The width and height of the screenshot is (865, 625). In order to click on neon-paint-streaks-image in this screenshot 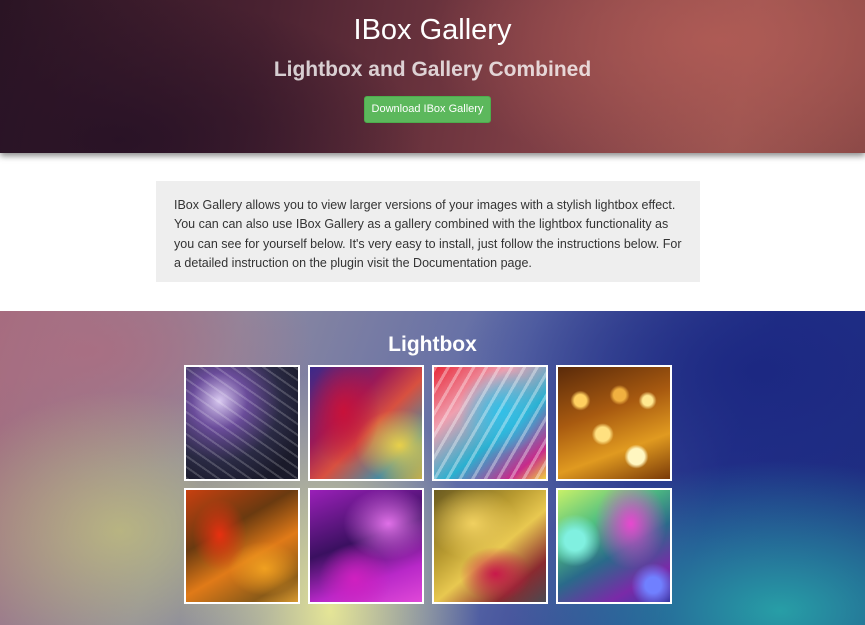, I will do `click(490, 423)`.